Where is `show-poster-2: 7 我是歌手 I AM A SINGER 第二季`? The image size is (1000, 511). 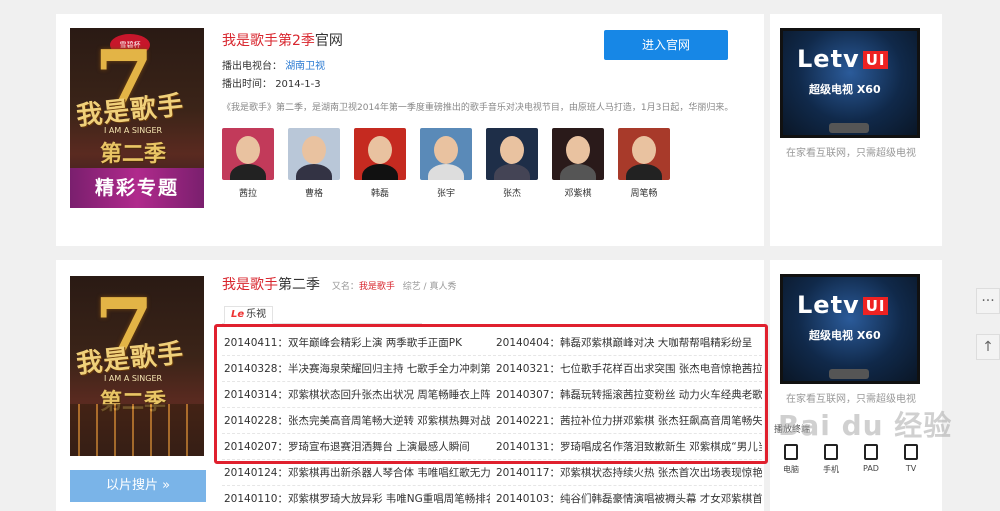 show-poster-2: 7 我是歌手 I AM A SINGER 第二季 is located at coordinates (137, 366).